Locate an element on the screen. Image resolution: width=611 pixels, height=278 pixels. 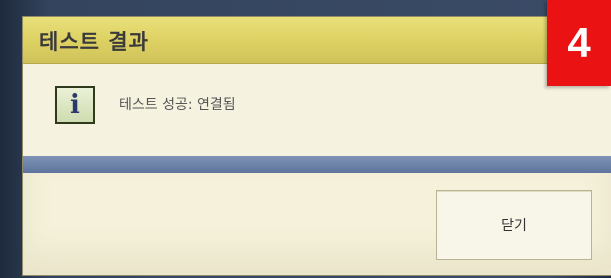
result-message: 테스트 성공: 연결됨 is located at coordinates (177, 105).